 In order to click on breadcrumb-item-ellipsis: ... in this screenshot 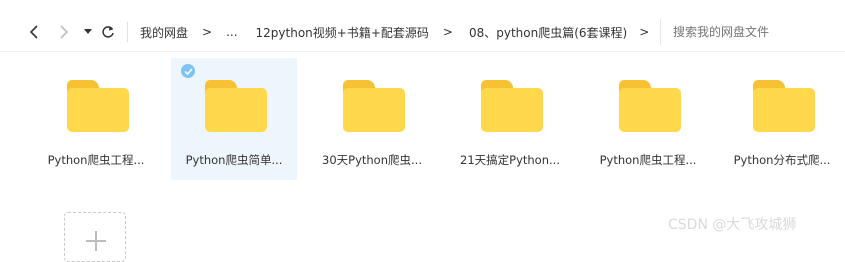, I will do `click(231, 32)`.